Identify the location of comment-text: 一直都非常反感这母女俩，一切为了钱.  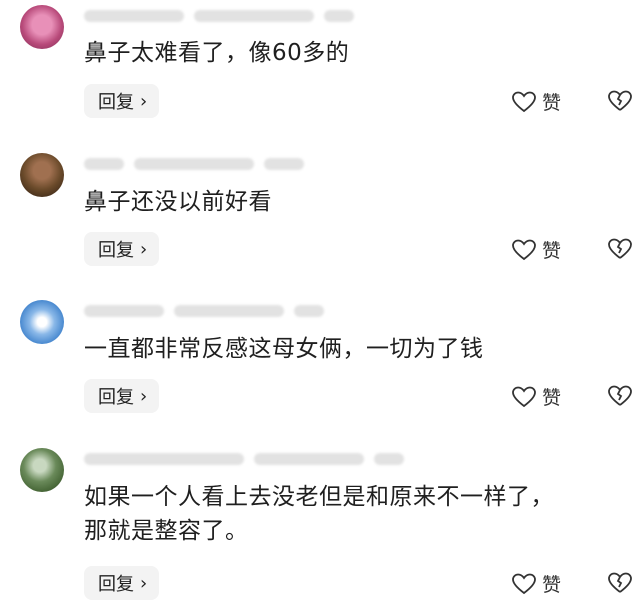
(284, 349).